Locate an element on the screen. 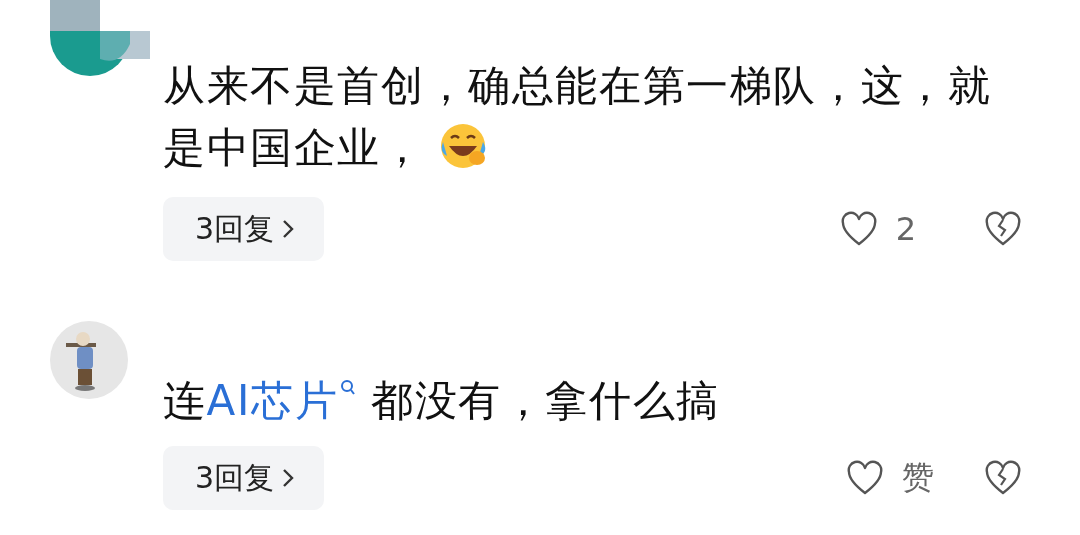 This screenshot has width=1080, height=535. like-count: 2 is located at coordinates (905, 229).